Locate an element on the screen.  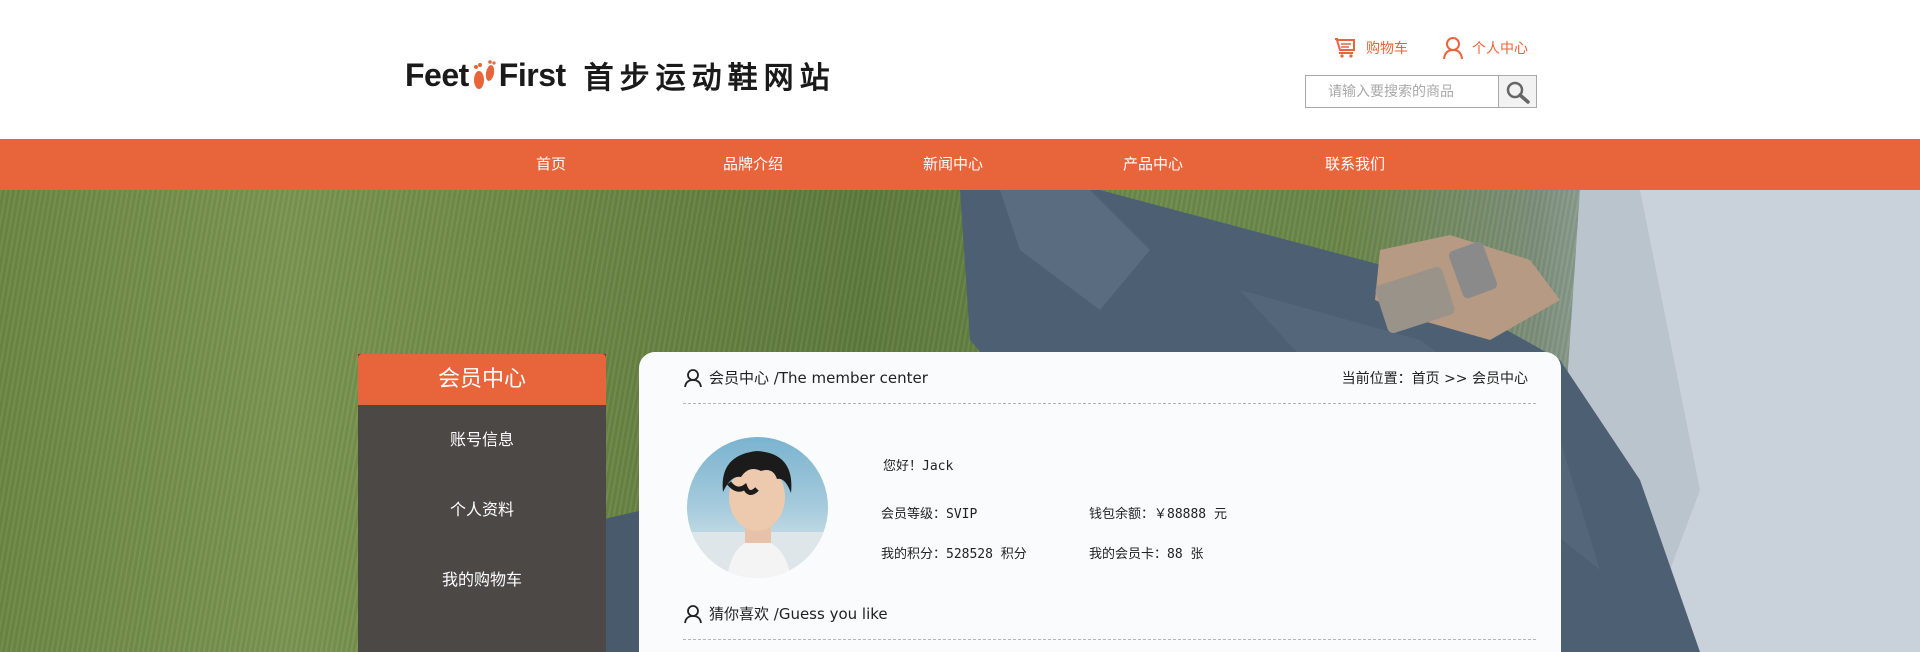
logo-text-feet: Feet is located at coordinates (437, 74).